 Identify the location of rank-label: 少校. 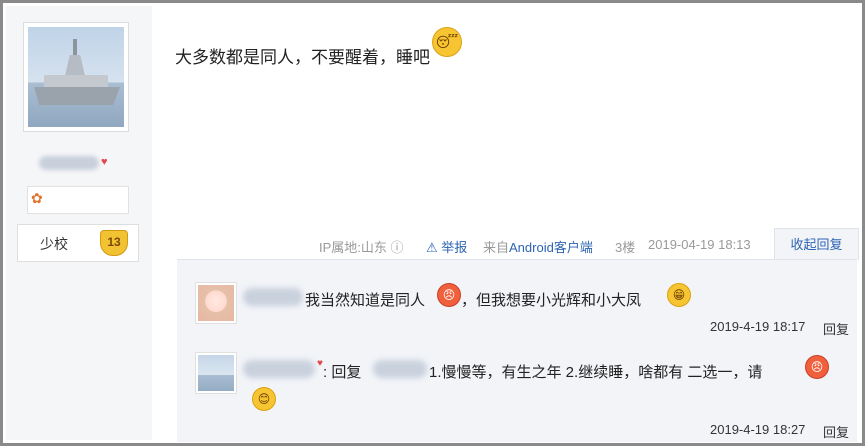
(54, 244).